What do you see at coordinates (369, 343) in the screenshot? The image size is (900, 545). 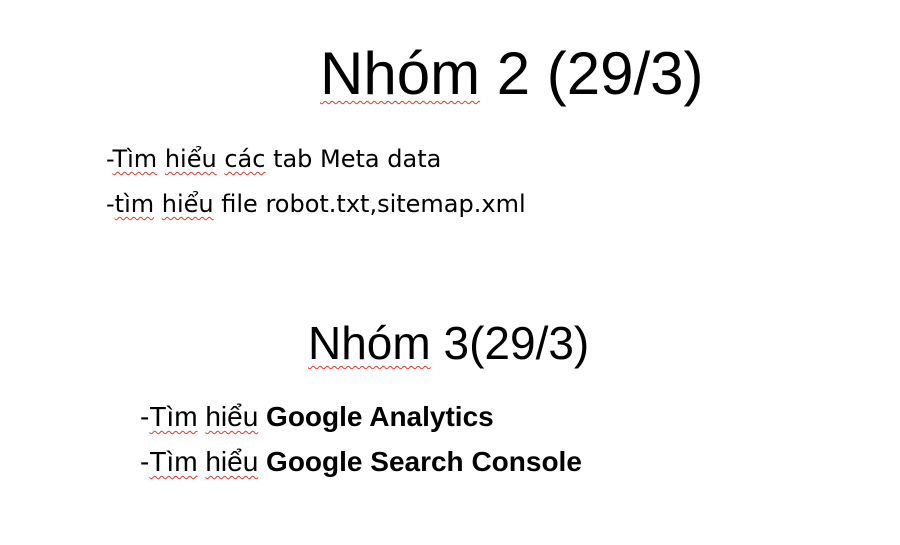 I see `group-3-title-word: Nhóm` at bounding box center [369, 343].